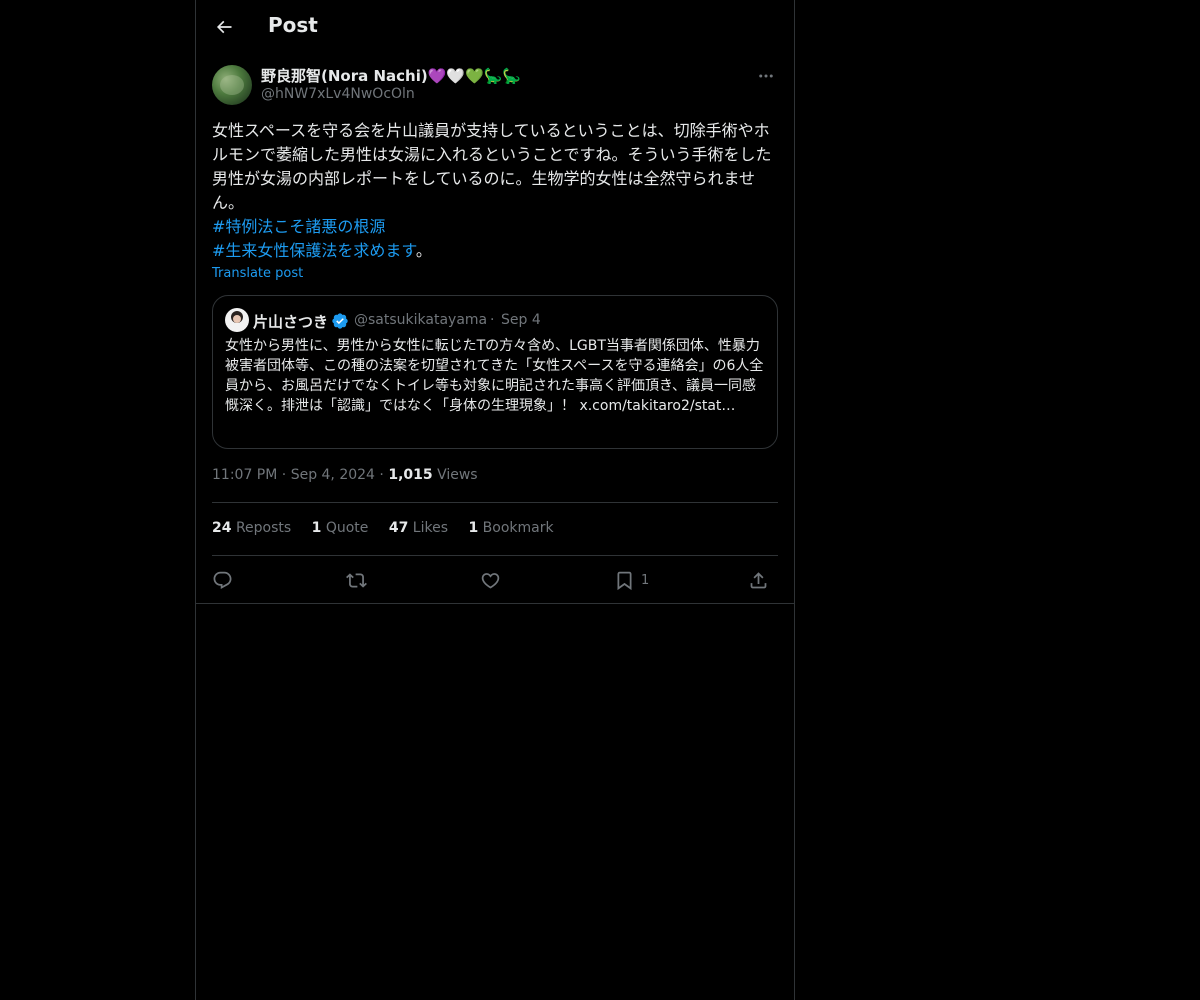 This screenshot has height=1000, width=1200. Describe the element at coordinates (418, 528) in the screenshot. I see `likes-stat: 47 Likes` at that location.